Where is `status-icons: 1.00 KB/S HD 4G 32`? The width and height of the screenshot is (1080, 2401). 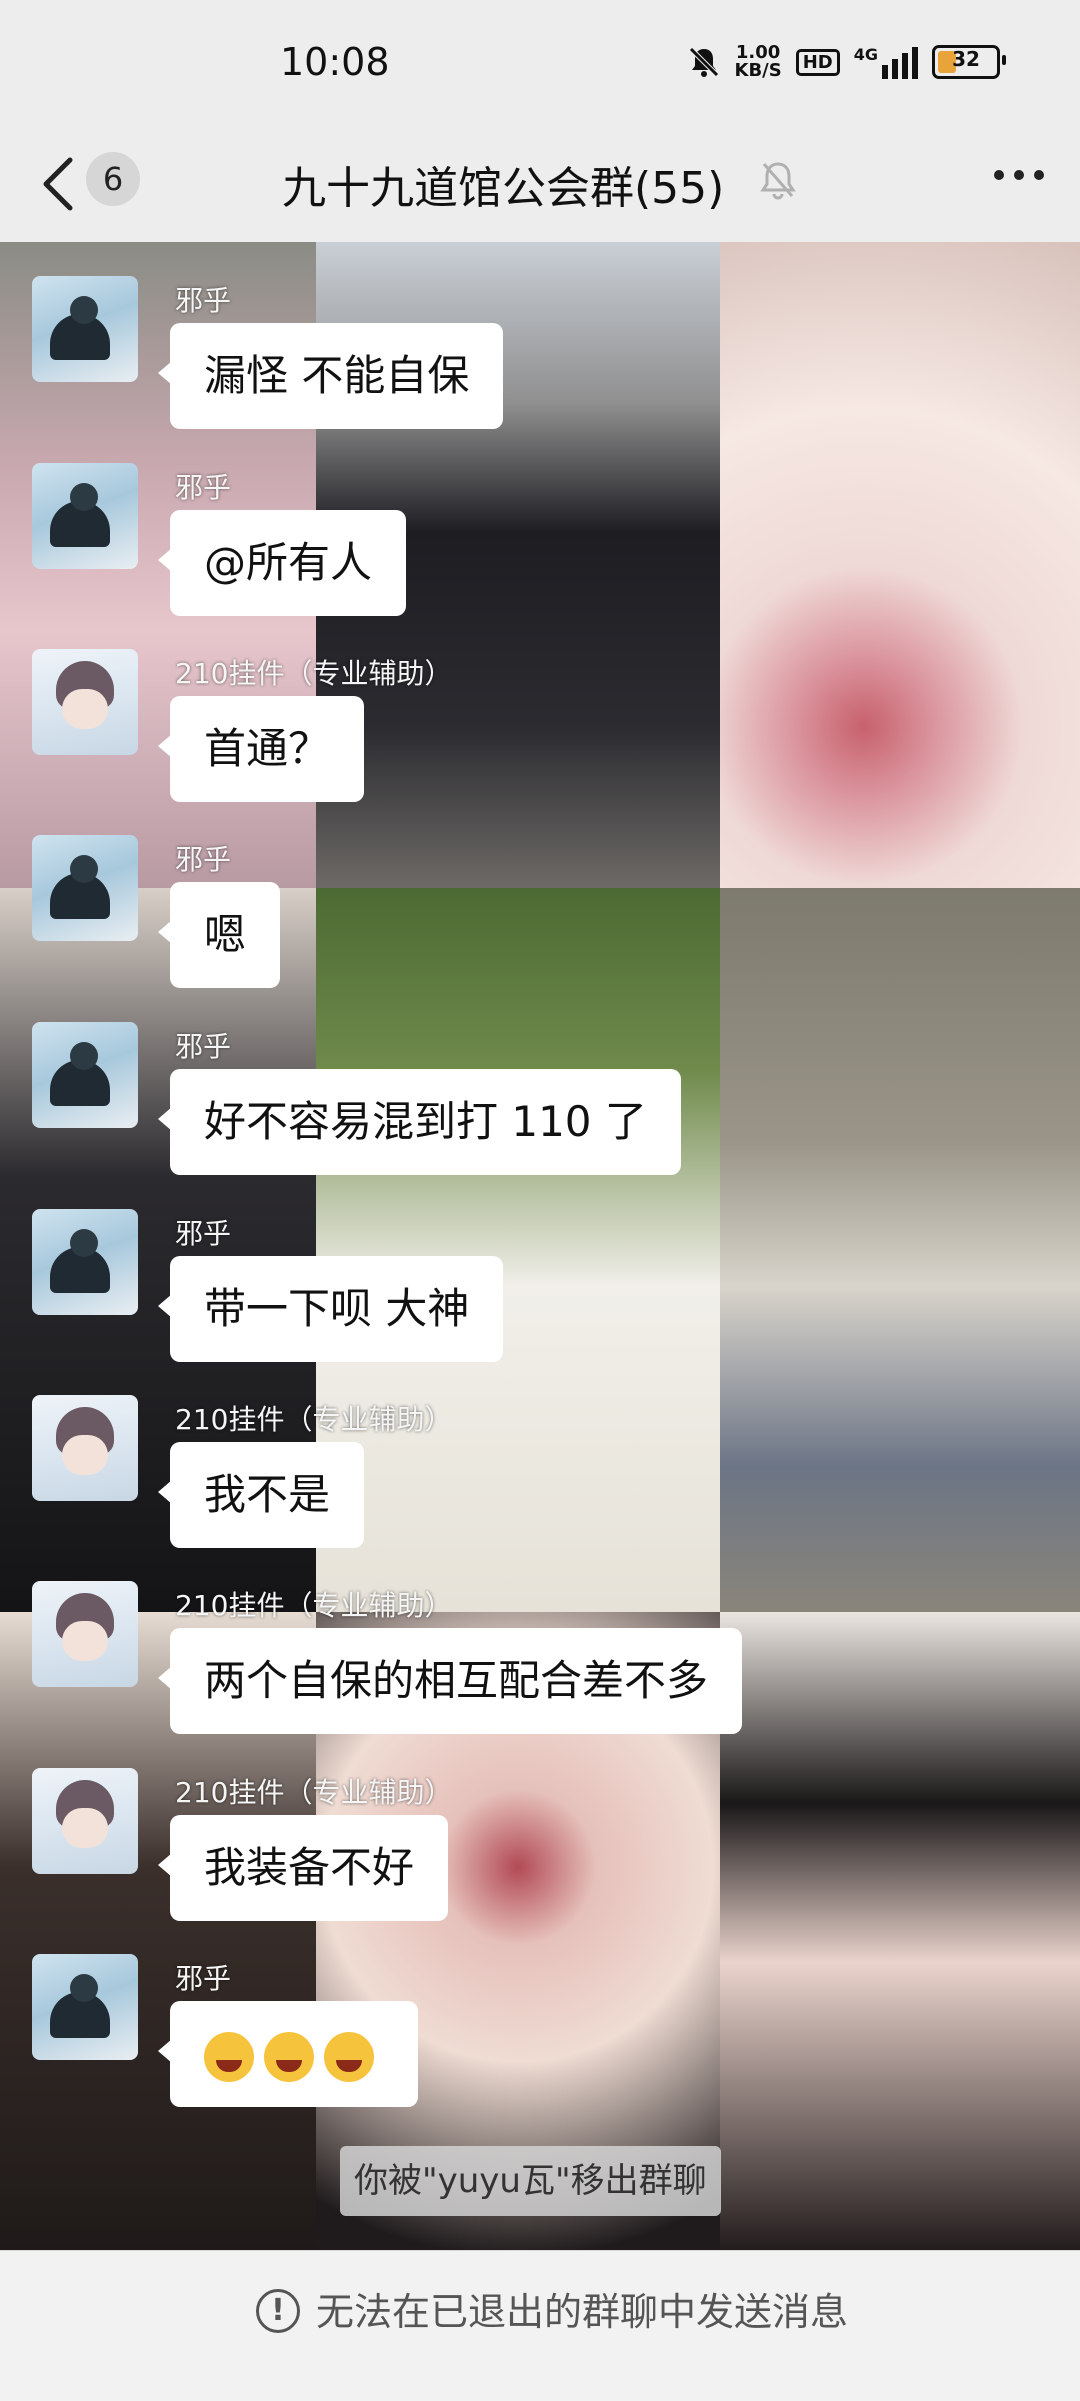
status-icons: 1.00 KB/S HD 4G 32 is located at coordinates (846, 62).